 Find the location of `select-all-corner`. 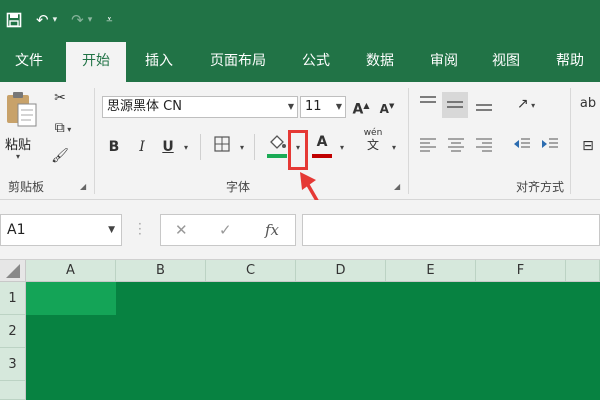

select-all-corner is located at coordinates (13, 271).